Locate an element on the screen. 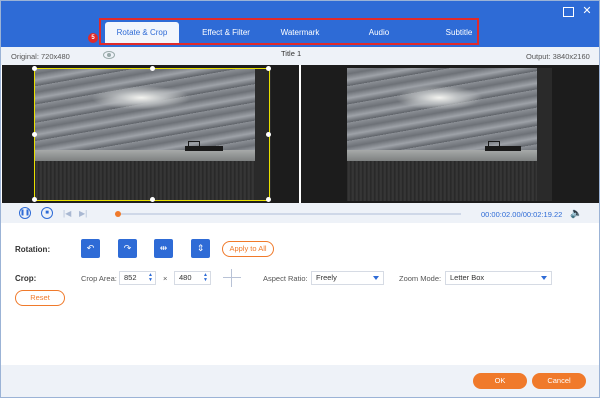 The image size is (600, 398). step-badge: 5 is located at coordinates (93, 38).